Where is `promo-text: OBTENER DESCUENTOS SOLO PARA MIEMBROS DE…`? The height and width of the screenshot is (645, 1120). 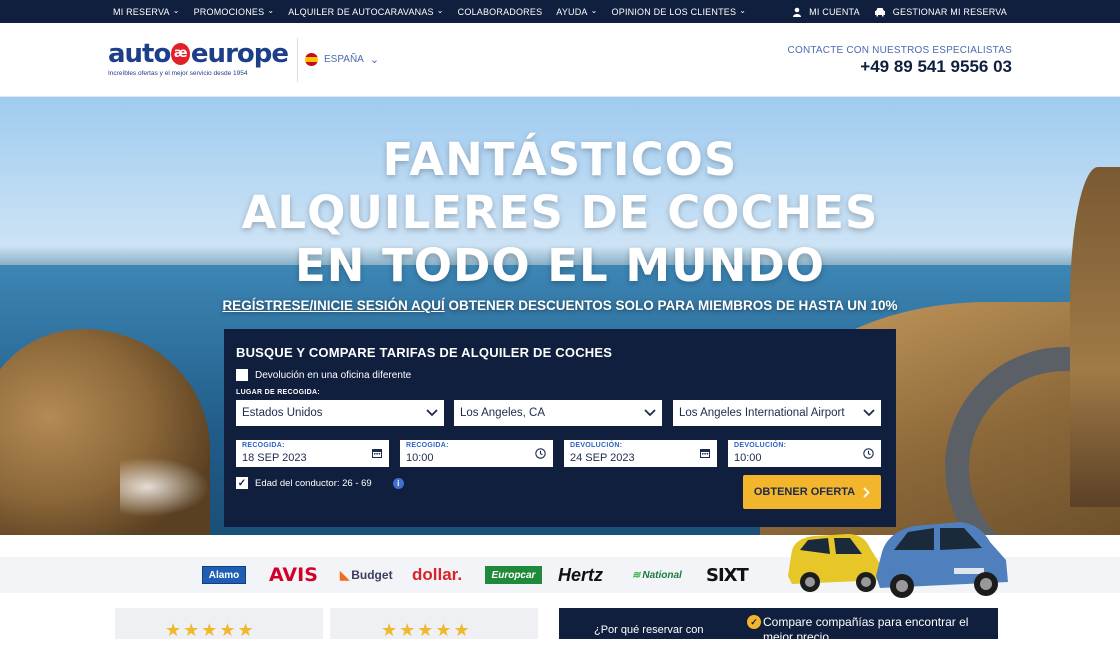 promo-text: OBTENER DESCUENTOS SOLO PARA MIEMBROS DE… is located at coordinates (671, 305).